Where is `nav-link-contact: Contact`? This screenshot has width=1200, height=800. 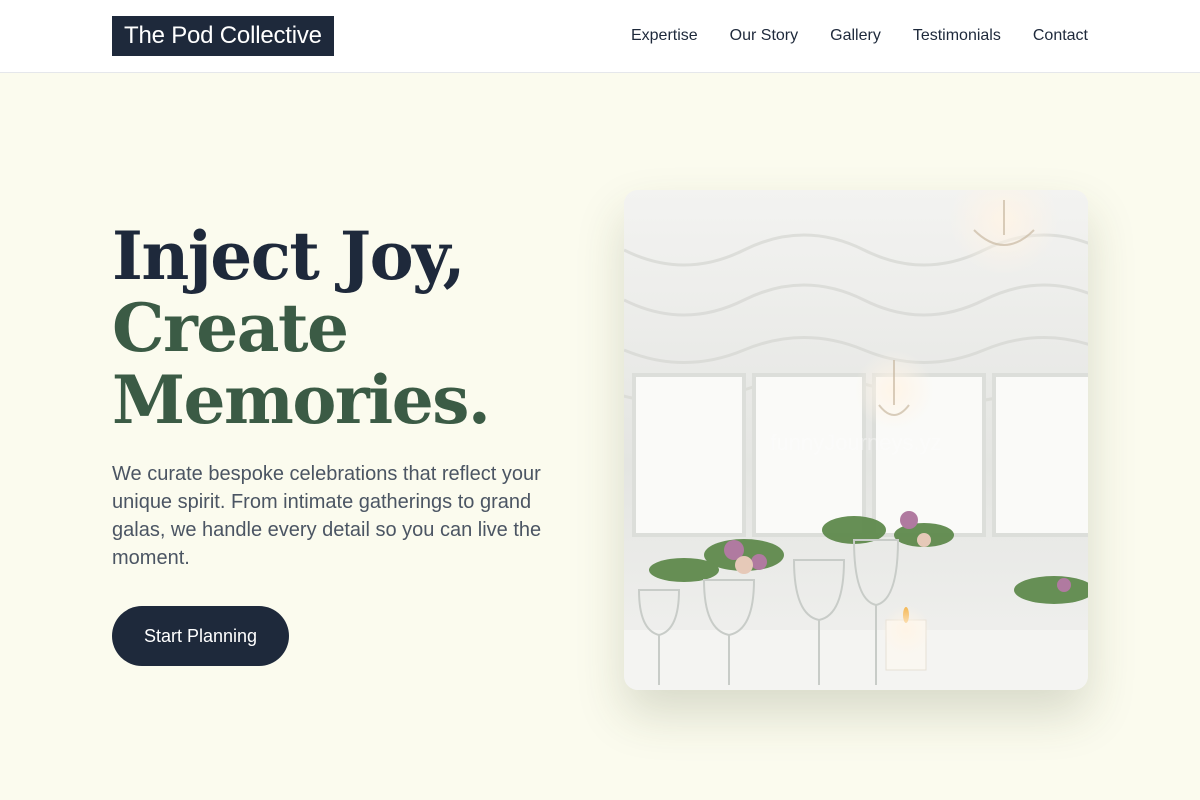 nav-link-contact: Contact is located at coordinates (1060, 36).